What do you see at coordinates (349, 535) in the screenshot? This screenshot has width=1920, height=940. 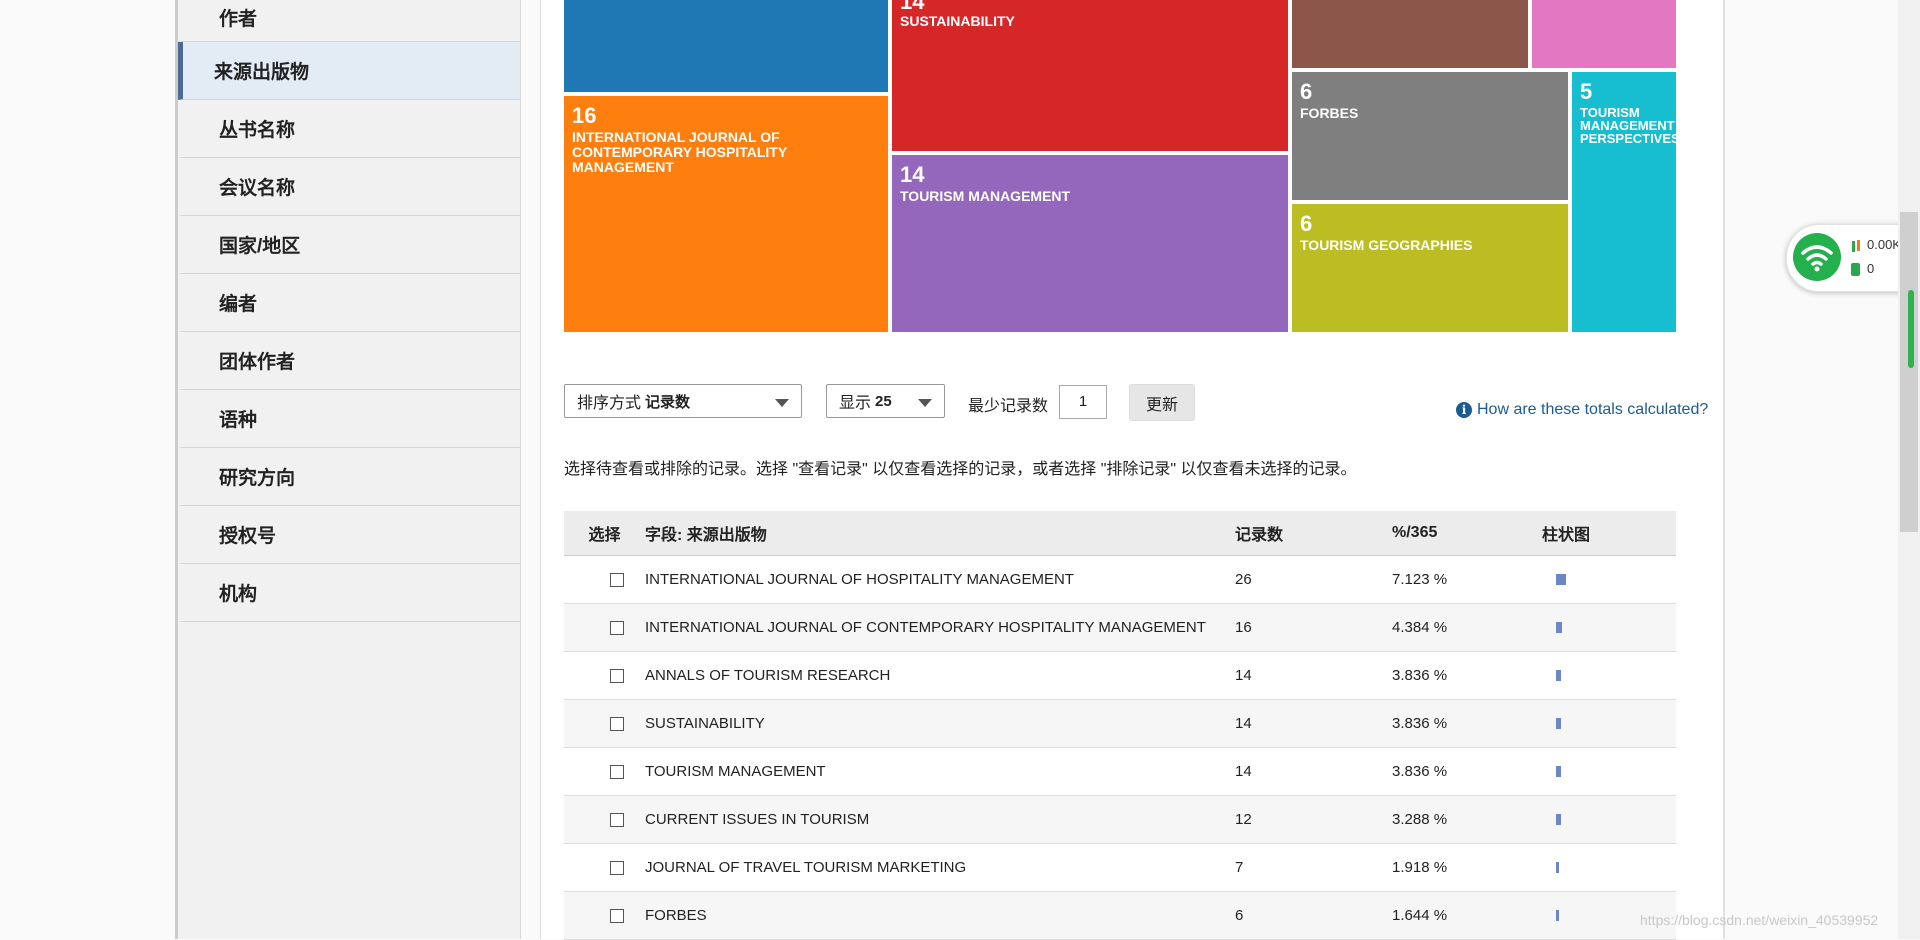 I see `sidebar-item-grant-number: 授权号` at bounding box center [349, 535].